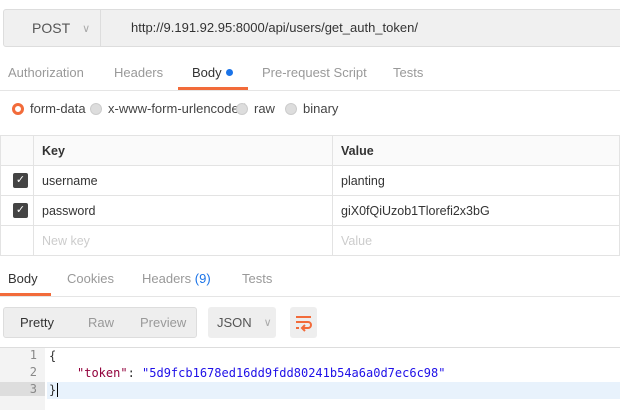  Describe the element at coordinates (257, 278) in the screenshot. I see `response-tab-tests: Tests` at that location.